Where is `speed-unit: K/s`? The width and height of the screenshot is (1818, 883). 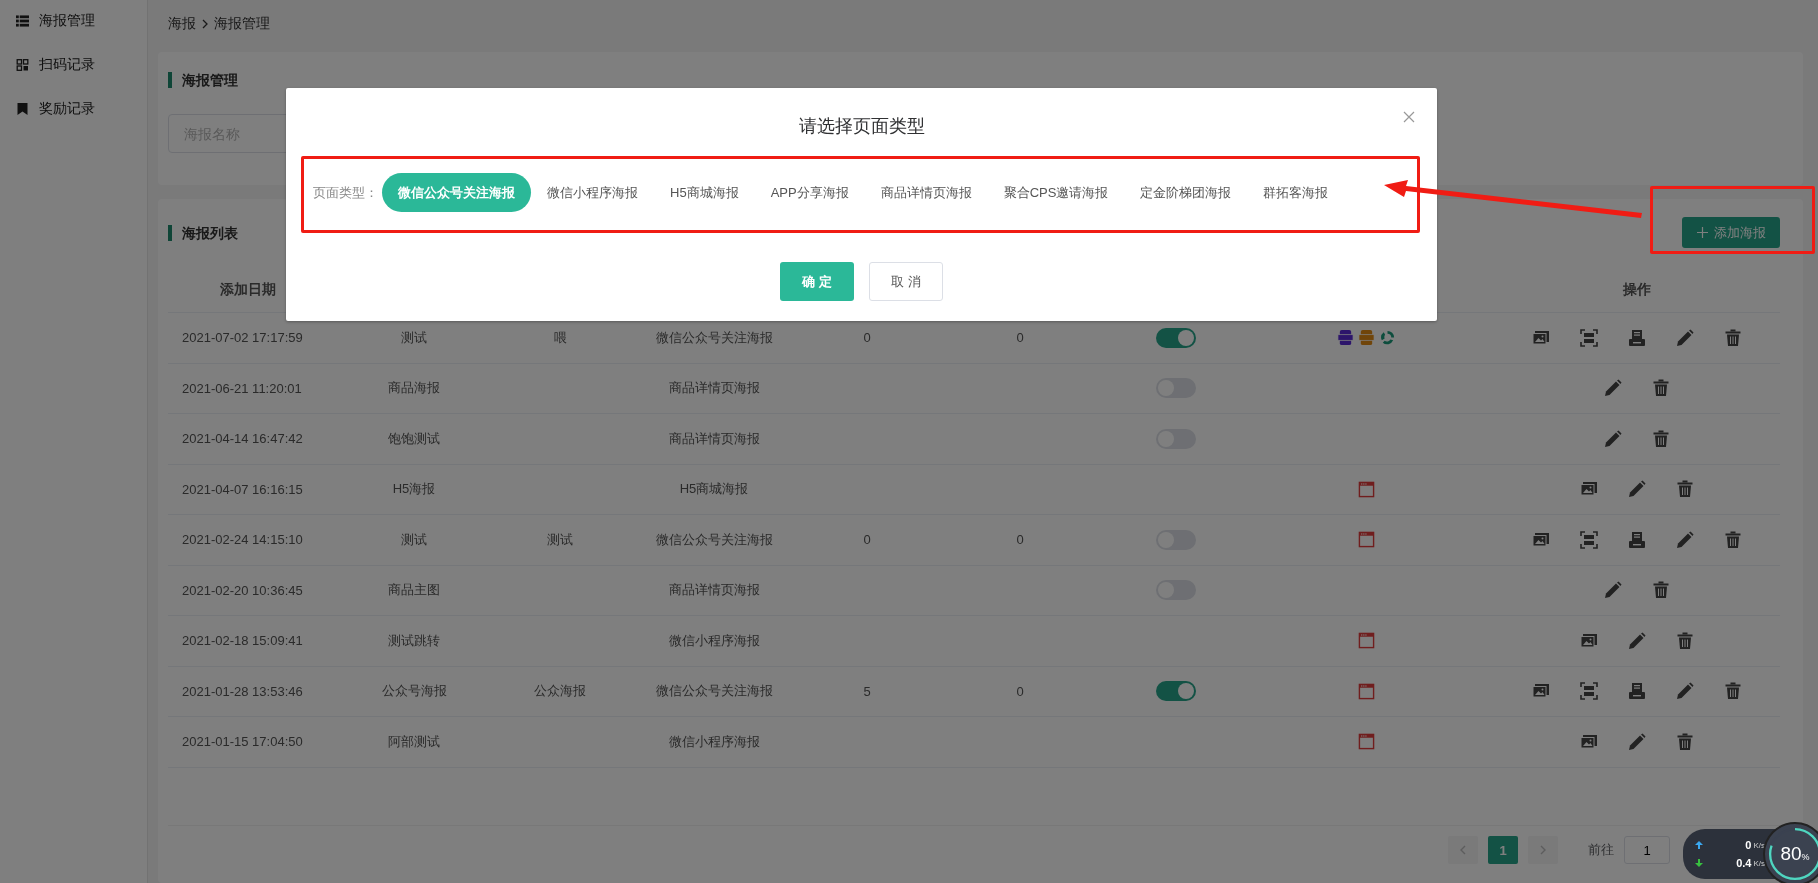
speed-unit: K/s is located at coordinates (1759, 863).